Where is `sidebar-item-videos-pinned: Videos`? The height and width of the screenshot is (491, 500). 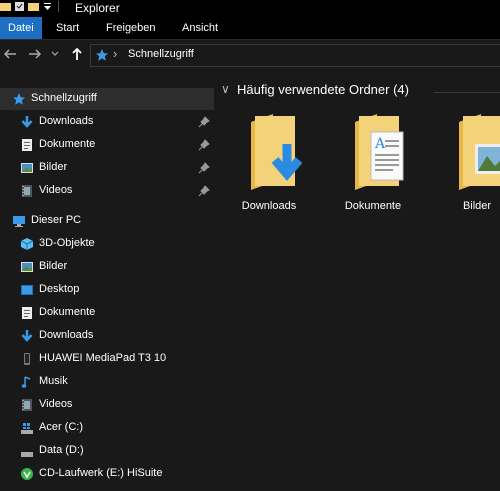
sidebar-item-videos-pinned: Videos is located at coordinates (107, 191).